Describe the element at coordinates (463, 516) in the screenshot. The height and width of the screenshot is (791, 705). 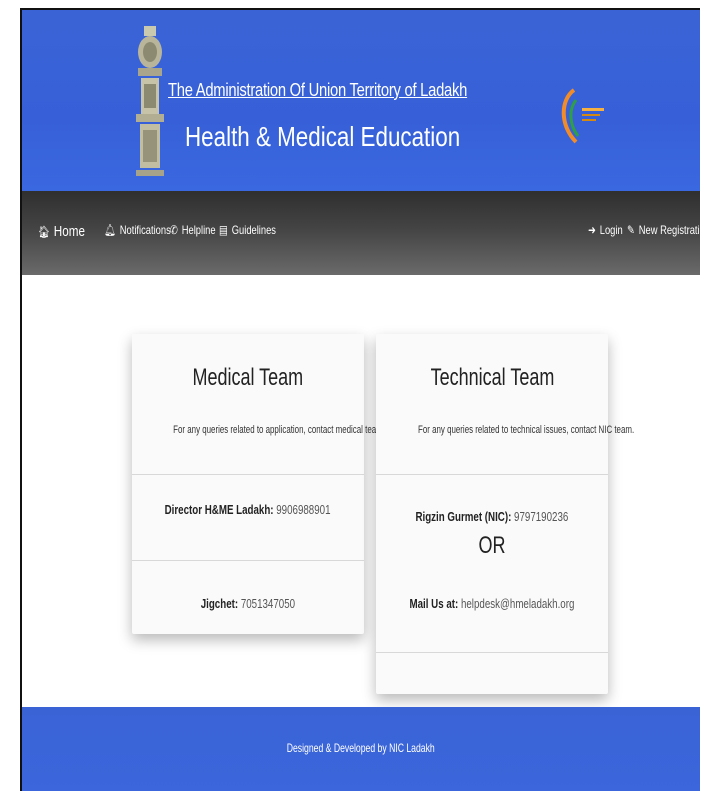
I see `contact-name: Rigzin Gurmet (NIC):` at that location.